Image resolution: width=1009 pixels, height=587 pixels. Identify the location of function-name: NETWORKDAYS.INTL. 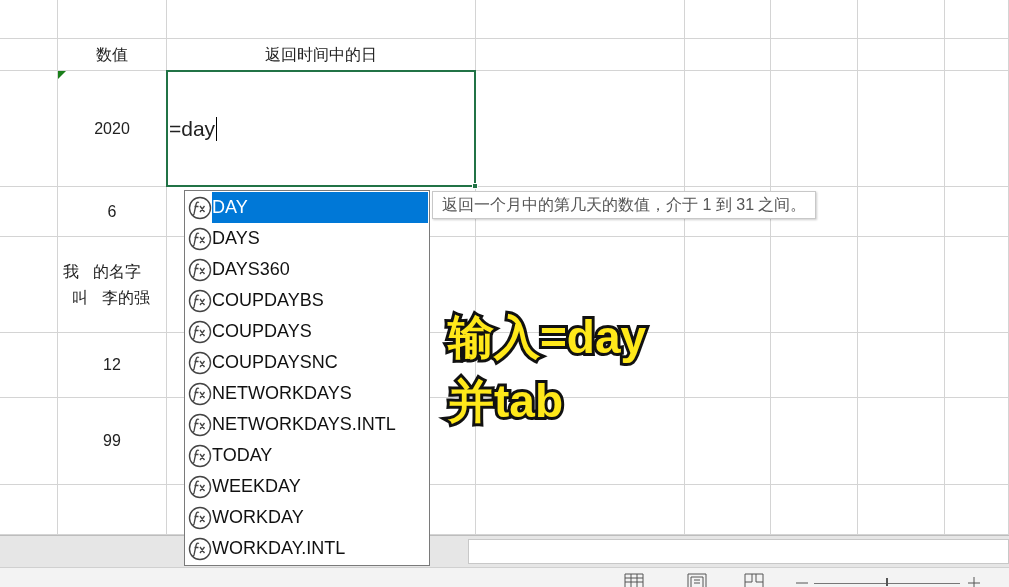
(304, 424).